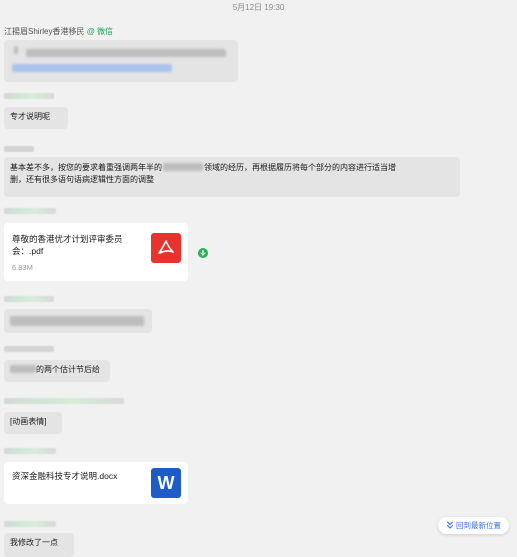 The width and height of the screenshot is (517, 557). Describe the element at coordinates (44, 31) in the screenshot. I see `sender-name-text: 江揚眉Shirley香港移民` at that location.